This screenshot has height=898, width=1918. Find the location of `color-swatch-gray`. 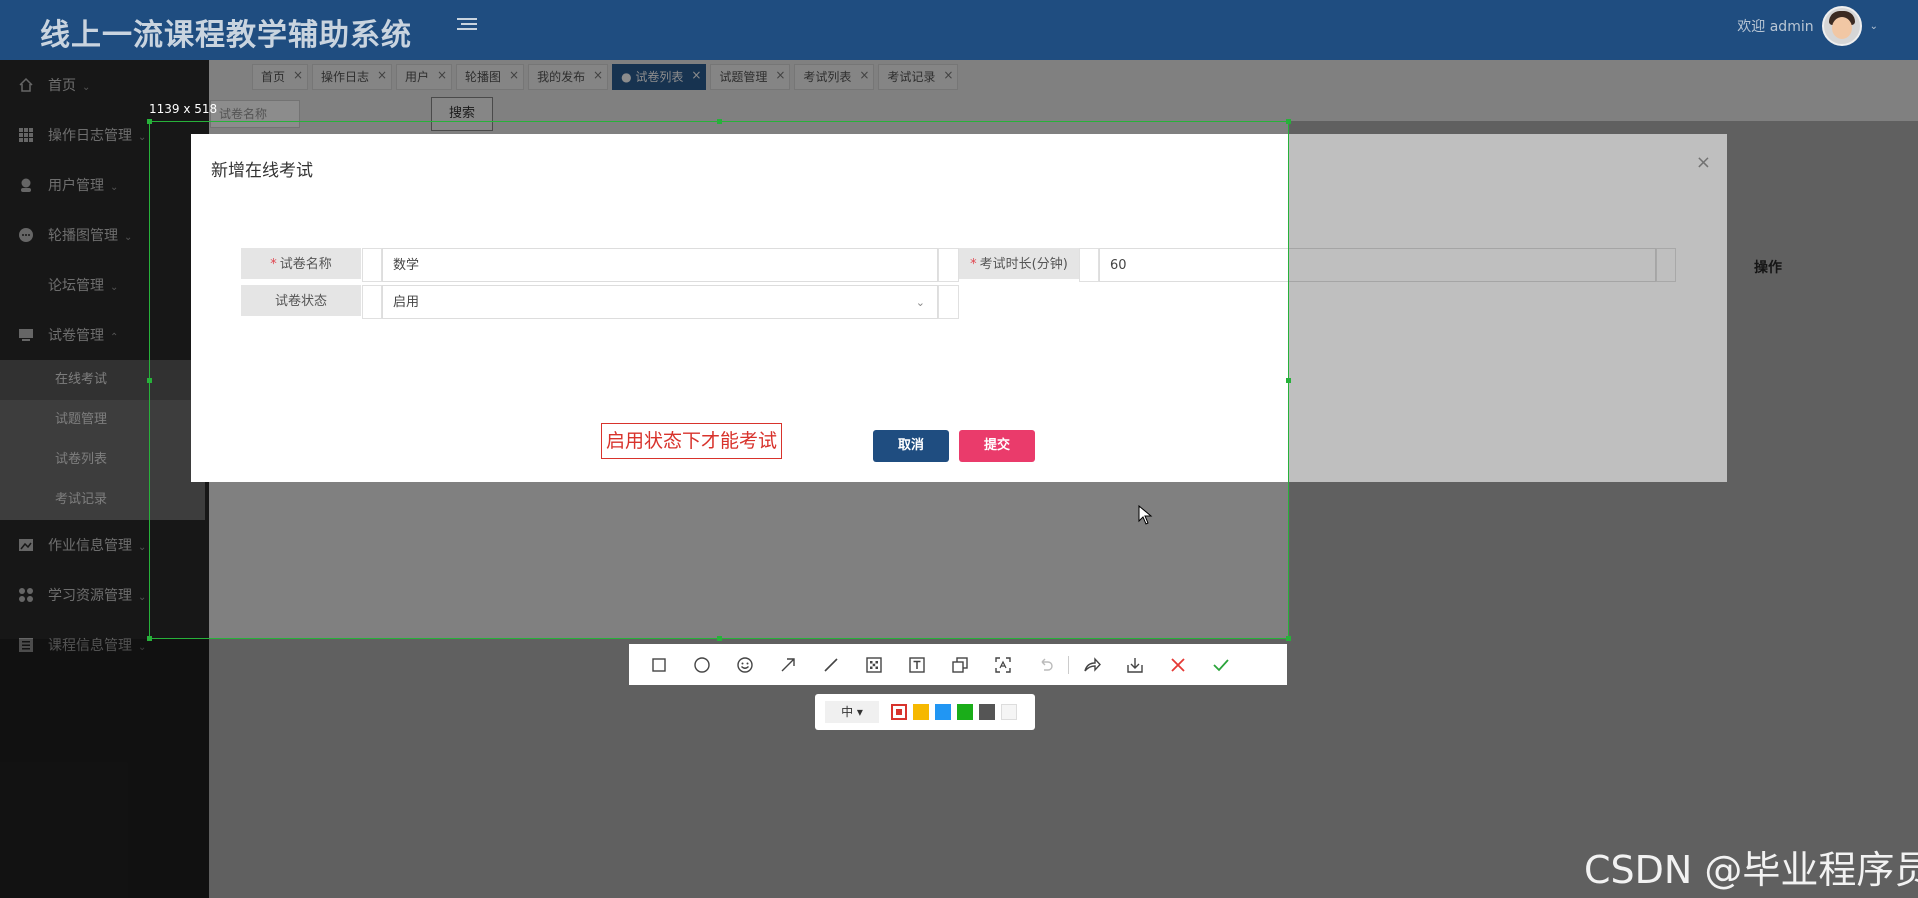

color-swatch-gray is located at coordinates (987, 712).